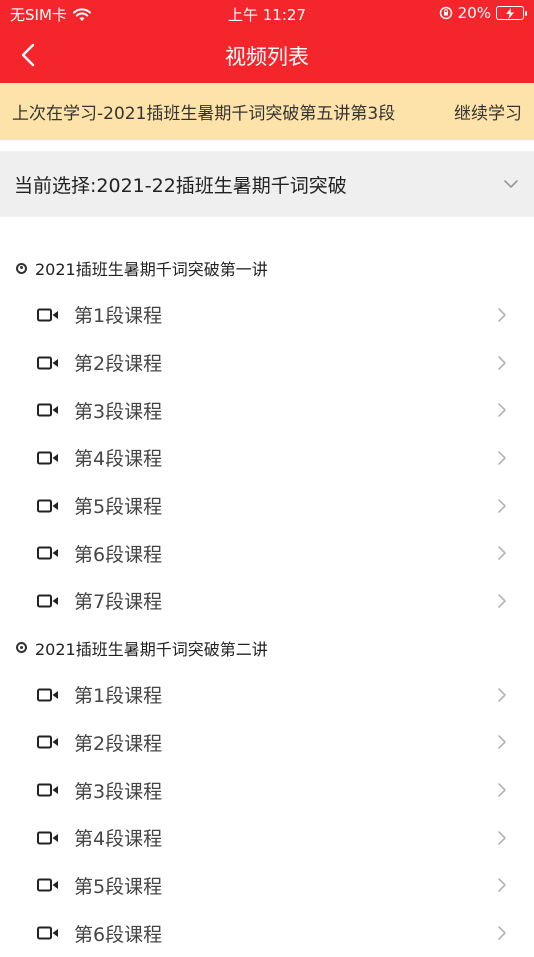 Image resolution: width=534 pixels, height=957 pixels. What do you see at coordinates (267, 14) in the screenshot?
I see `status-bar: 无SIM卡 上午 11:27 20%` at bounding box center [267, 14].